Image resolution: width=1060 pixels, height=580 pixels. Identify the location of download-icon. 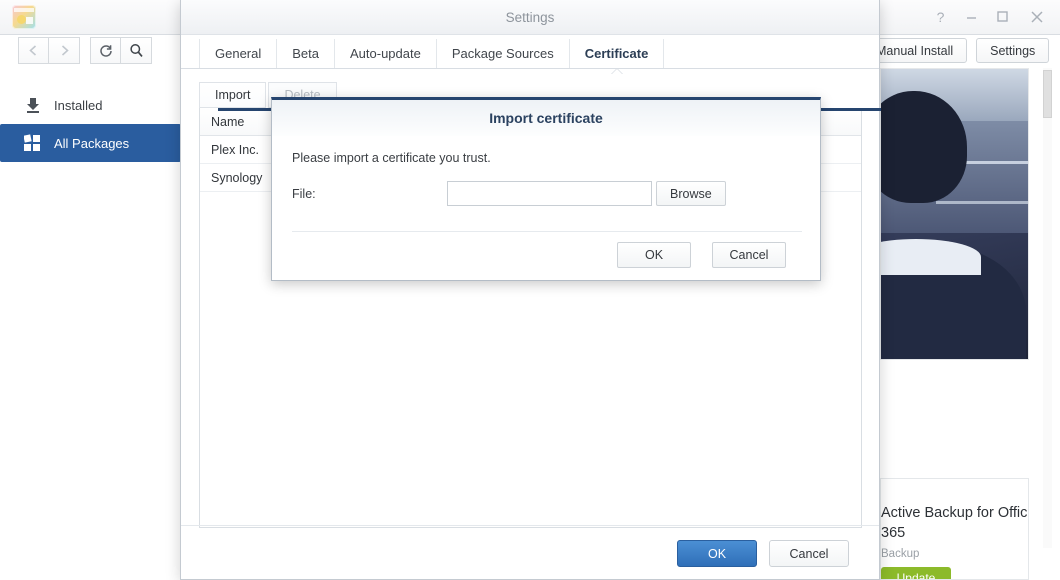
(33, 105).